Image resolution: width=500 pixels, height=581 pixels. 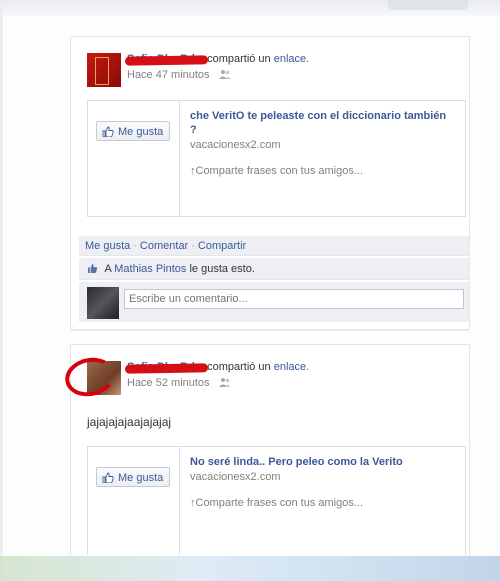 What do you see at coordinates (250, 568) in the screenshot?
I see `taskbar` at bounding box center [250, 568].